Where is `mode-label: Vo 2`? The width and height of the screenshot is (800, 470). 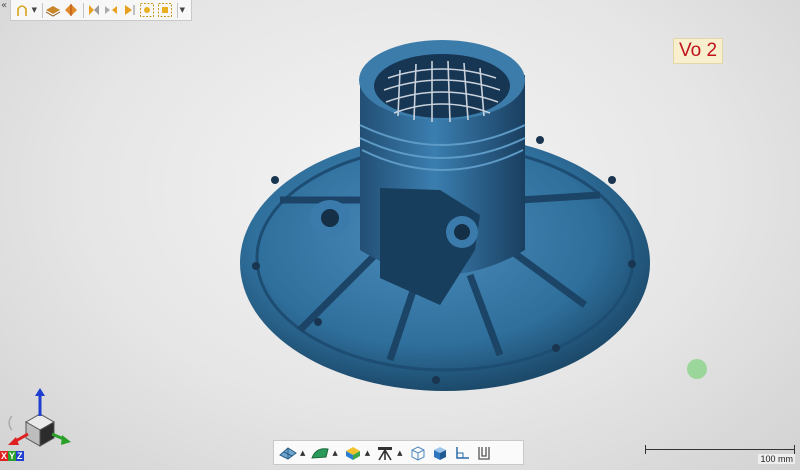 mode-label: Vo 2 is located at coordinates (698, 51).